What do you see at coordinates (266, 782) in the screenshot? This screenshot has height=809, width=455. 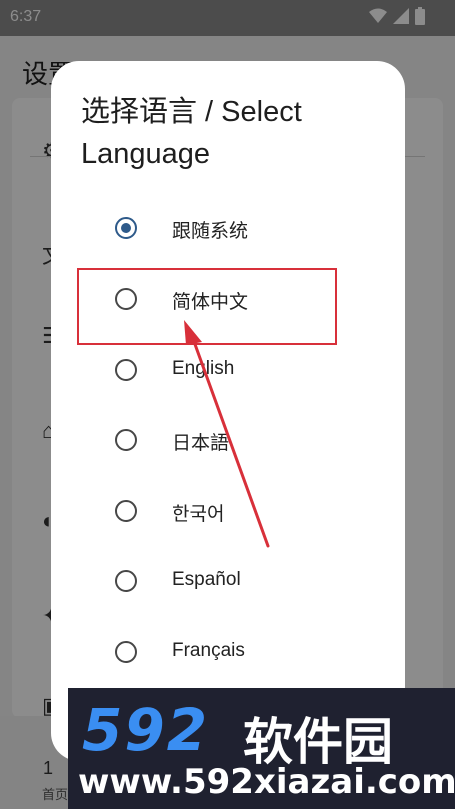 I see `watermark-url: www.592xiazai.com` at bounding box center [266, 782].